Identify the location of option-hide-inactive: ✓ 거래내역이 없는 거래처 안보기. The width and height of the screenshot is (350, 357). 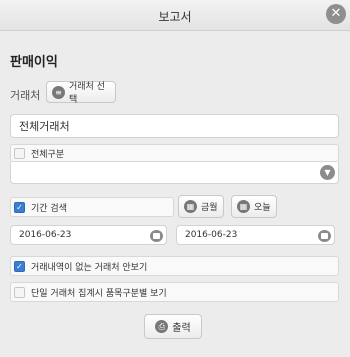
(174, 266).